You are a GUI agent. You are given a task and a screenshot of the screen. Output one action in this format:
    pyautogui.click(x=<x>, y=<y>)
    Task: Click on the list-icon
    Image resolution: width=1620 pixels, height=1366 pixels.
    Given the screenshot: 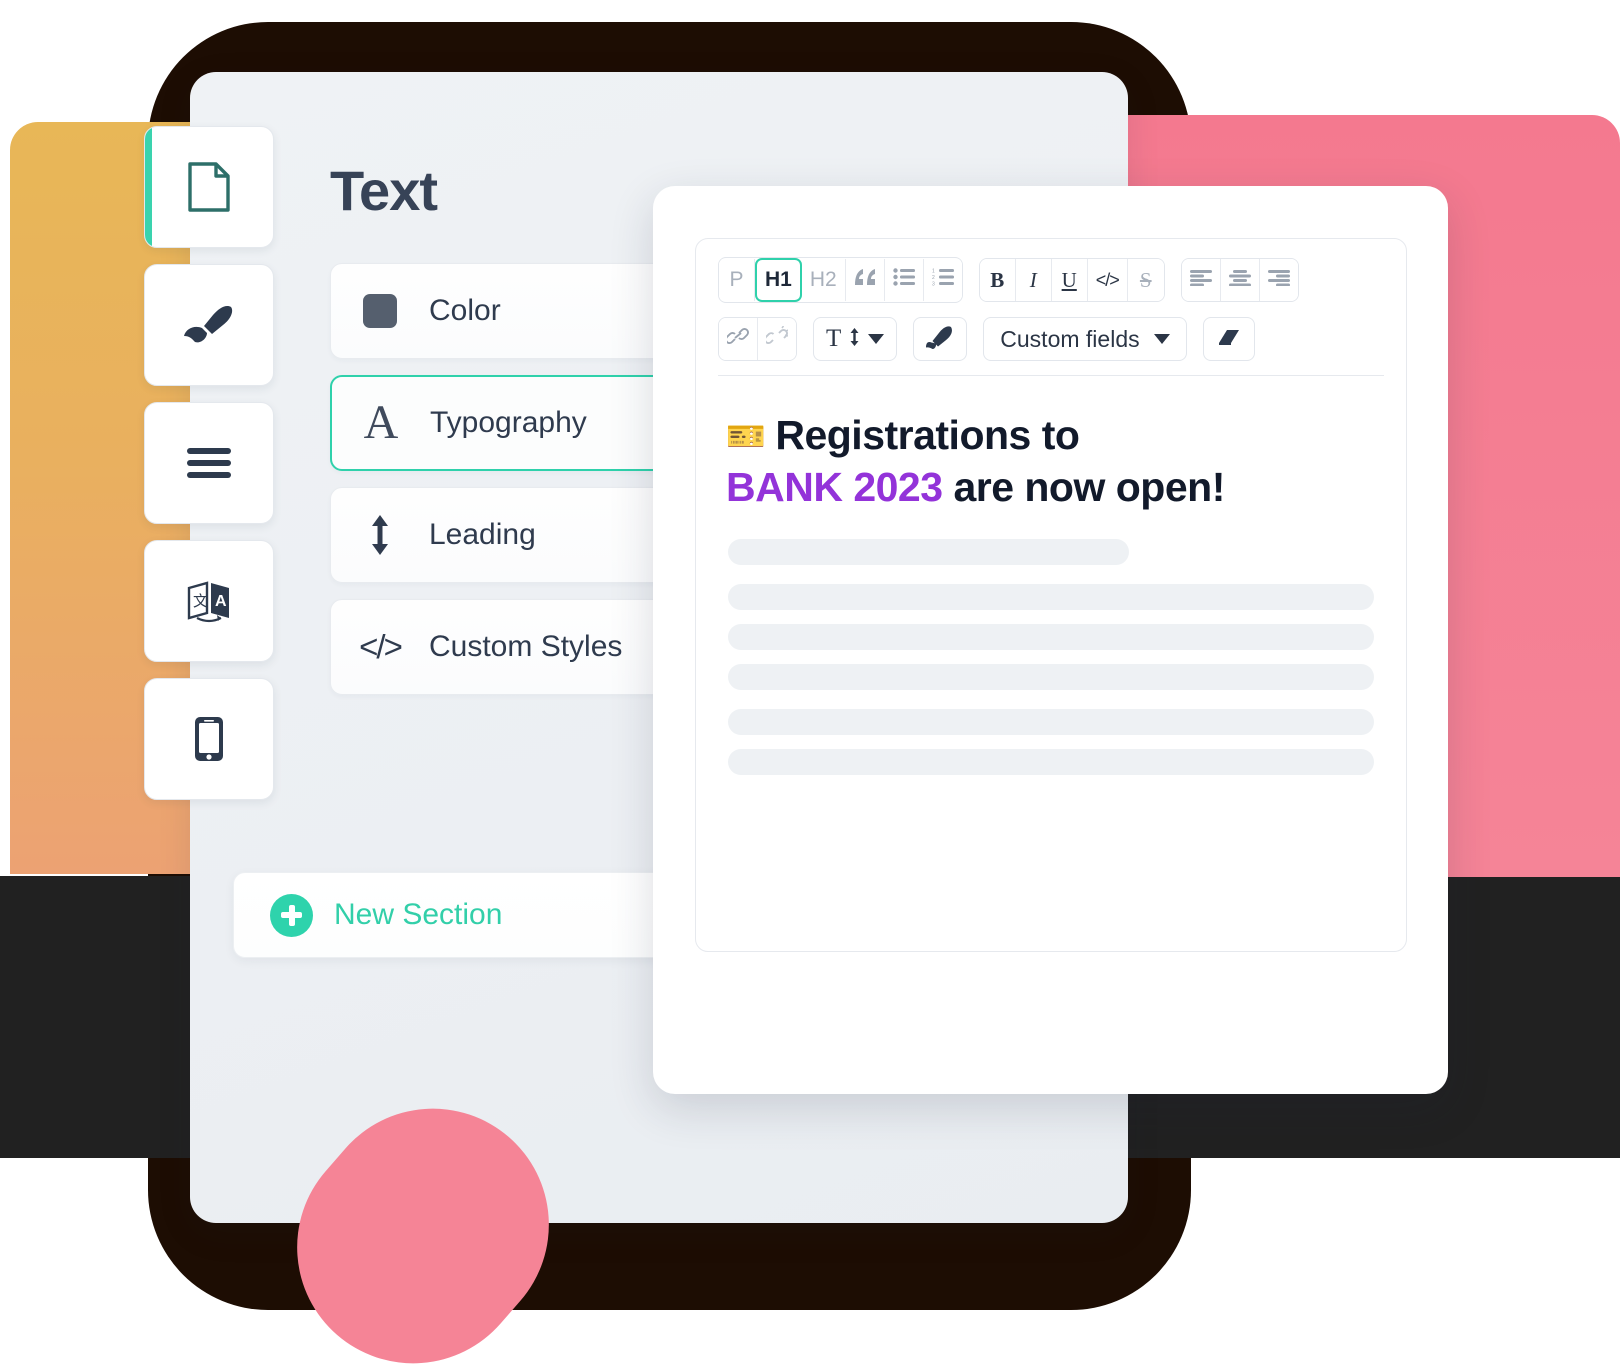 What is the action you would take?
    pyautogui.click(x=209, y=463)
    